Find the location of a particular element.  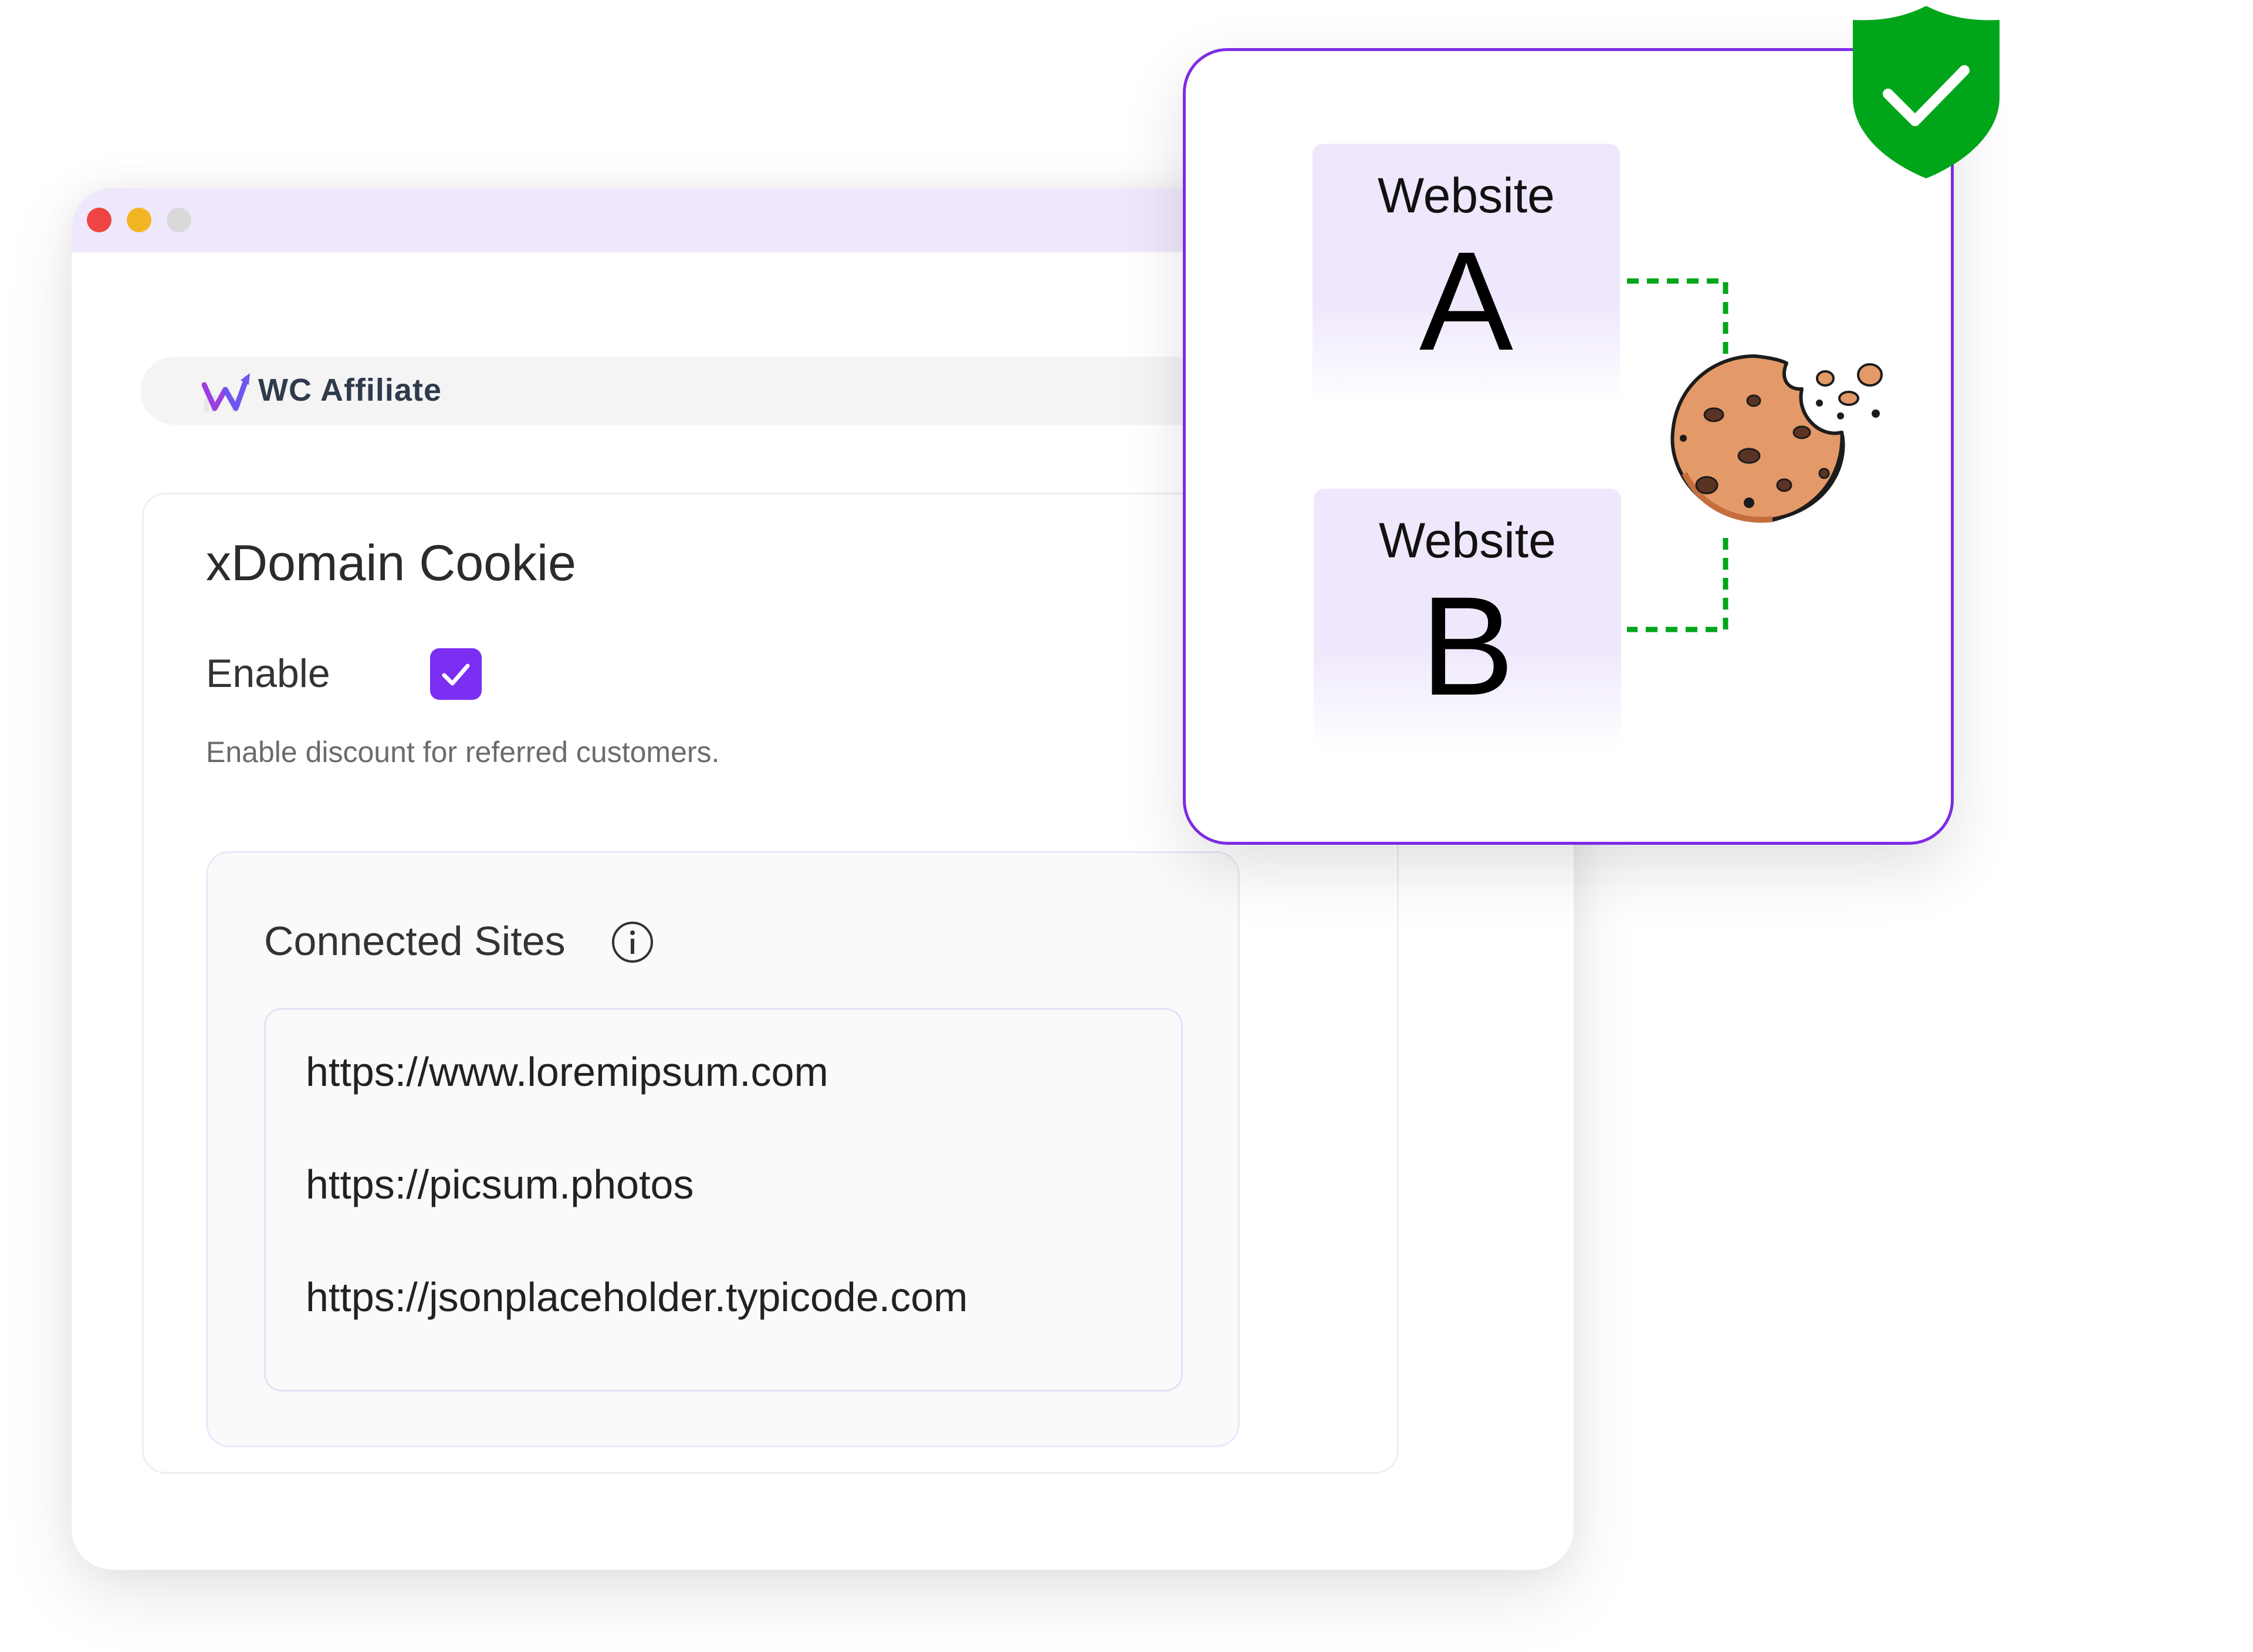

minimize-window-button is located at coordinates (139, 220).